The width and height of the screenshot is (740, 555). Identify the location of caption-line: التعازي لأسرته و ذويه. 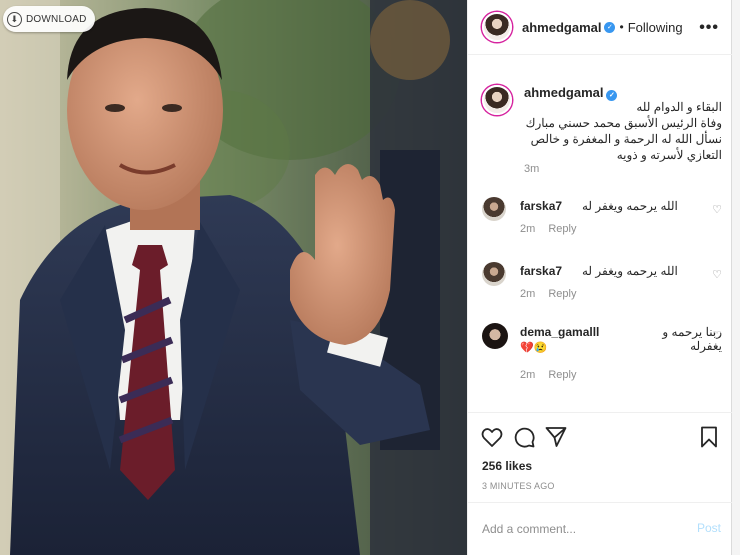
(669, 155).